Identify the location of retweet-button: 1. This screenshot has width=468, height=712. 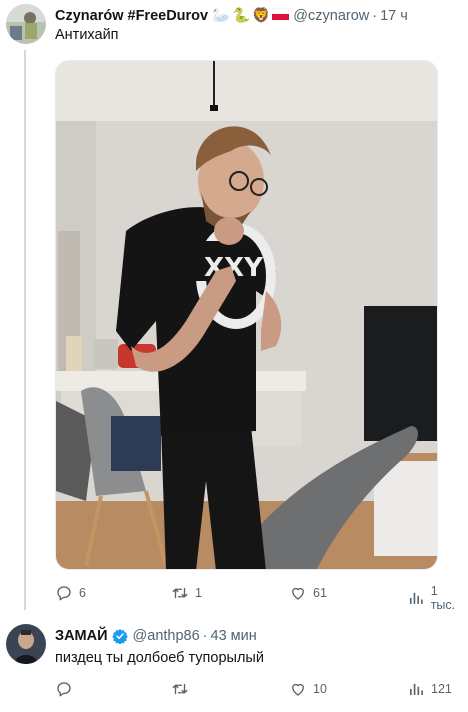
(186, 593).